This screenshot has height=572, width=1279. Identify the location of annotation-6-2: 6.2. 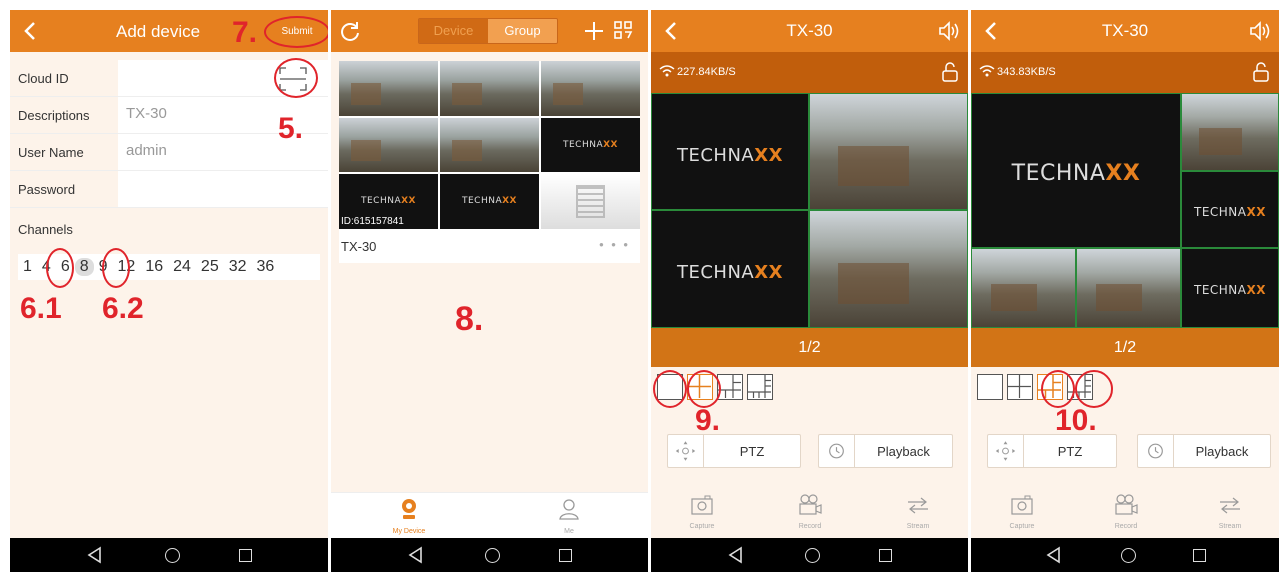
(123, 308).